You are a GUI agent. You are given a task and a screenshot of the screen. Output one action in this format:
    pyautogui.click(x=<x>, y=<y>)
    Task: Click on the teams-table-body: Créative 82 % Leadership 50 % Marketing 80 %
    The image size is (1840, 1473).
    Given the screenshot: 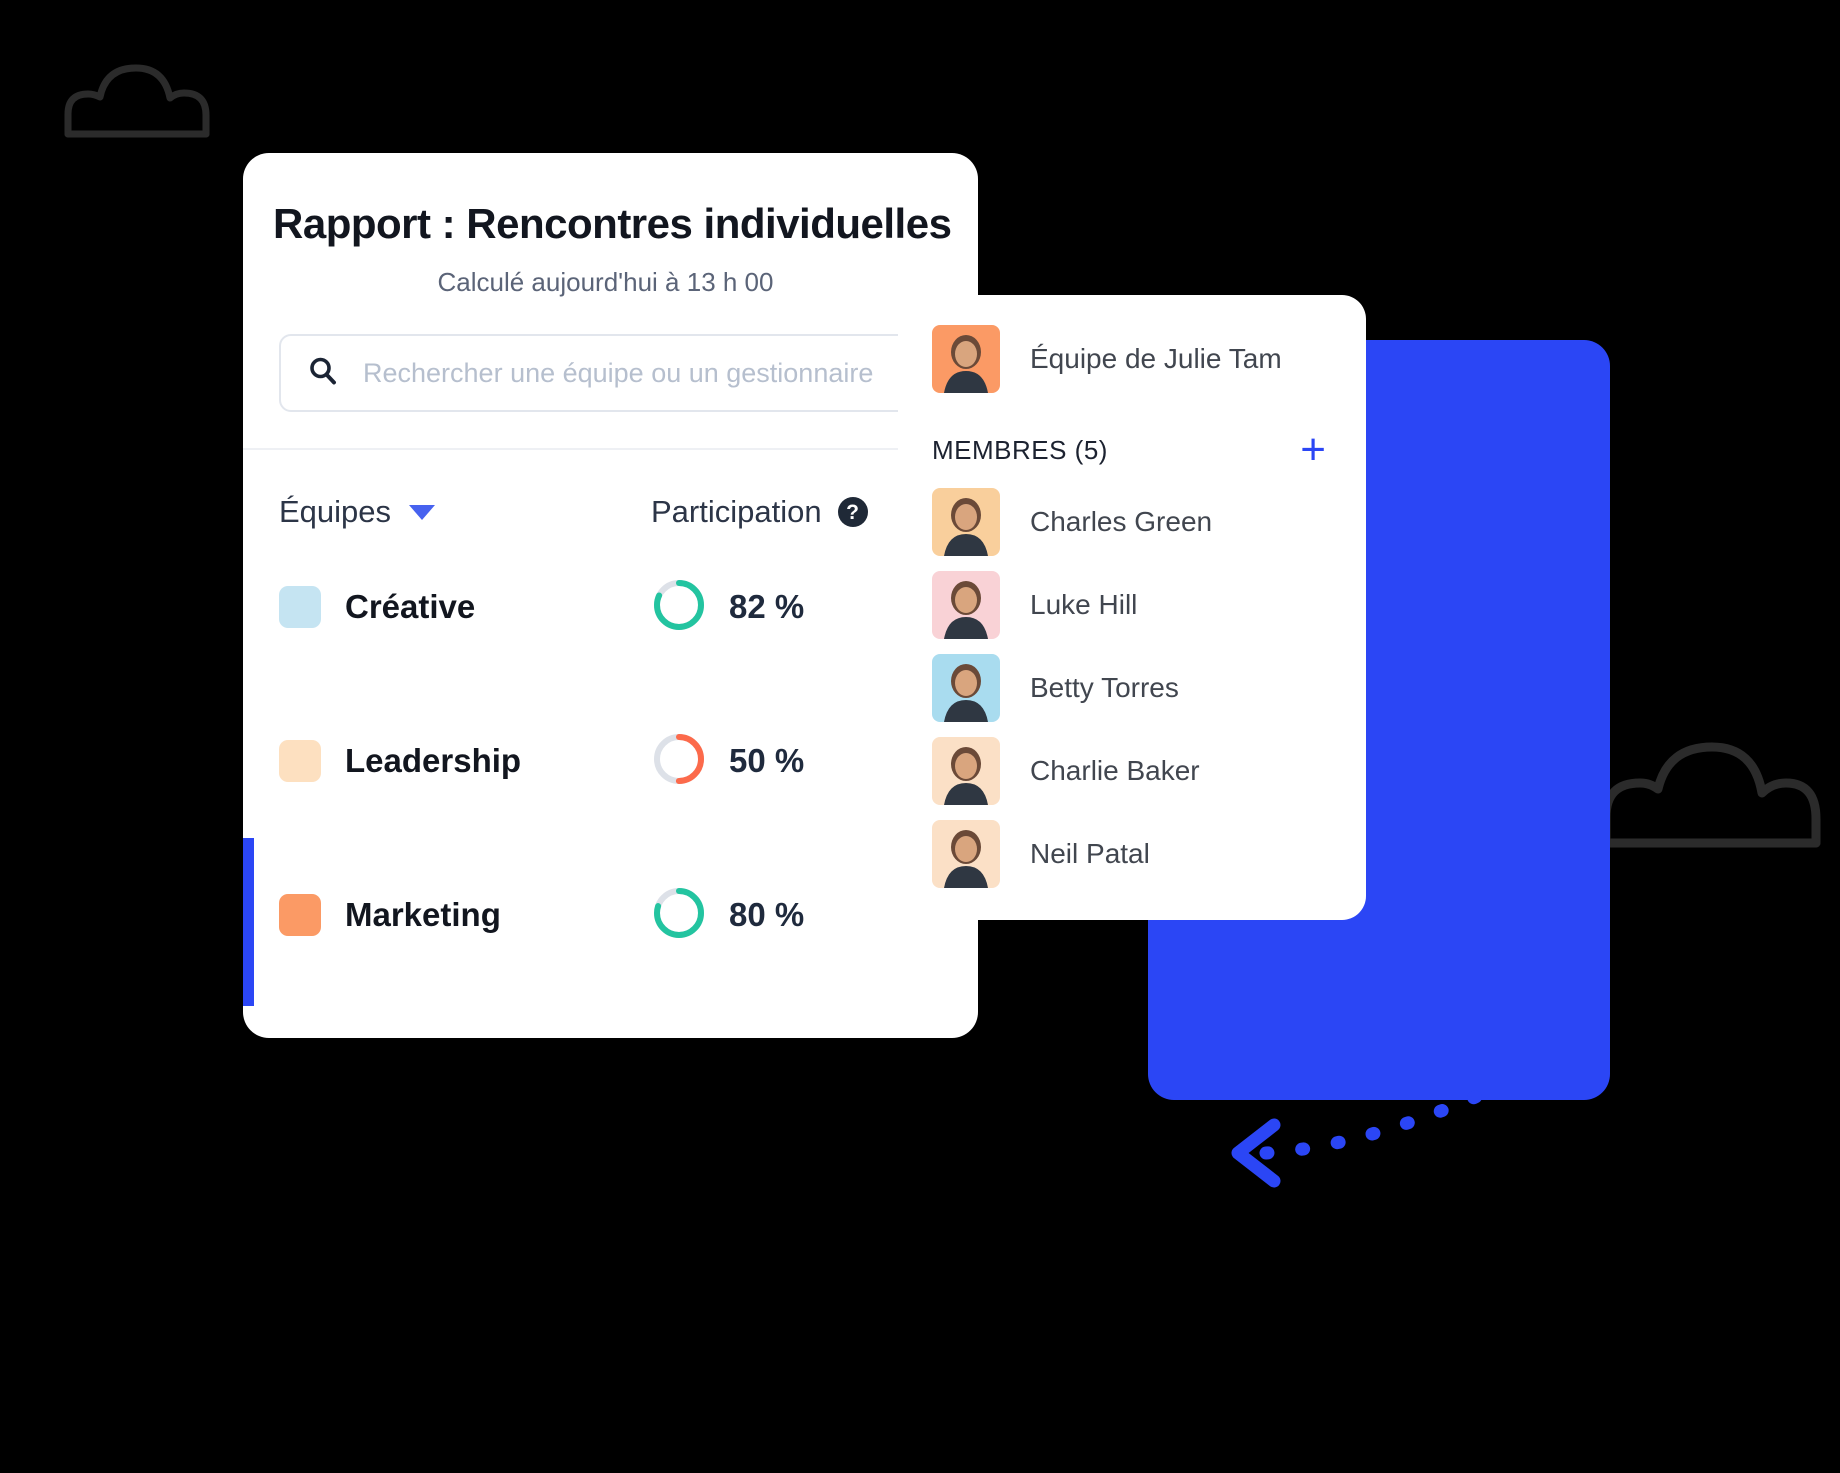 What is the action you would take?
    pyautogui.click(x=610, y=768)
    